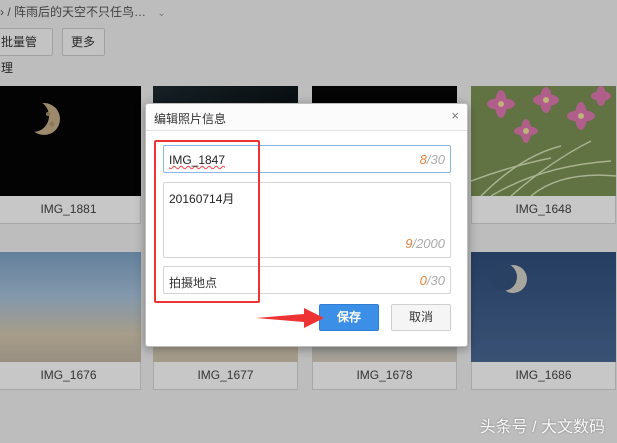 The height and width of the screenshot is (443, 617). What do you see at coordinates (423, 159) in the screenshot?
I see `name-char-count: 8` at bounding box center [423, 159].